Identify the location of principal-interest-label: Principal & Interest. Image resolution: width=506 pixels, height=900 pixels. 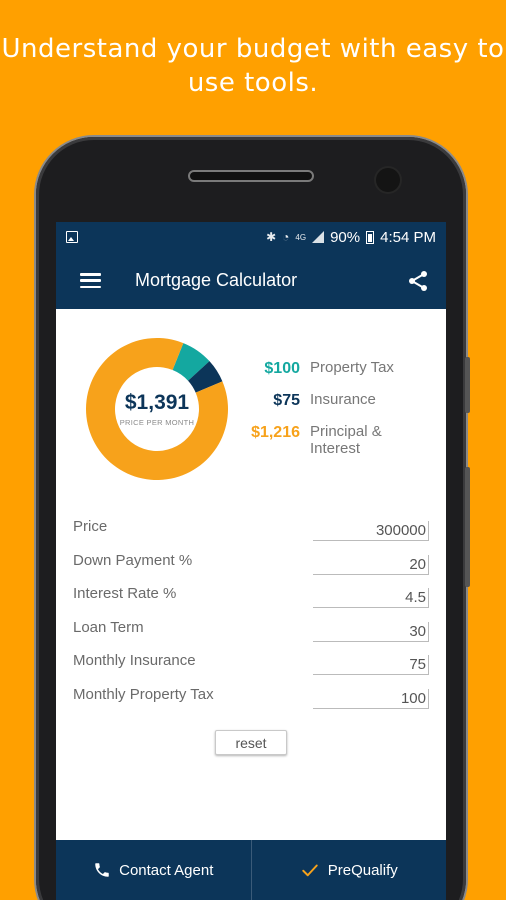
(346, 440).